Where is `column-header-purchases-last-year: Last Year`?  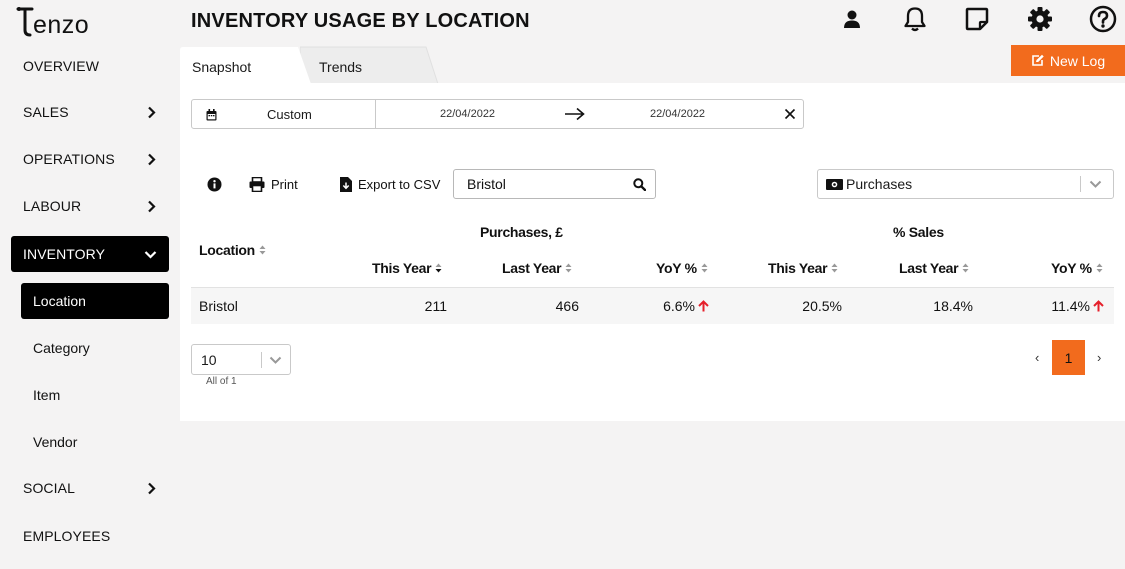 column-header-purchases-last-year: Last Year is located at coordinates (537, 268).